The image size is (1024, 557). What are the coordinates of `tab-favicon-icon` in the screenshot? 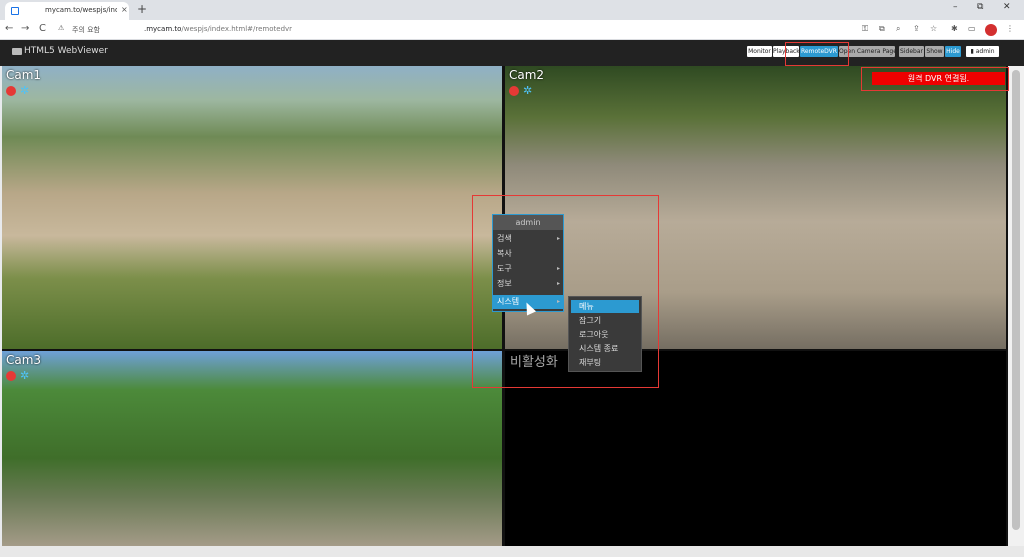 It's located at (15, 11).